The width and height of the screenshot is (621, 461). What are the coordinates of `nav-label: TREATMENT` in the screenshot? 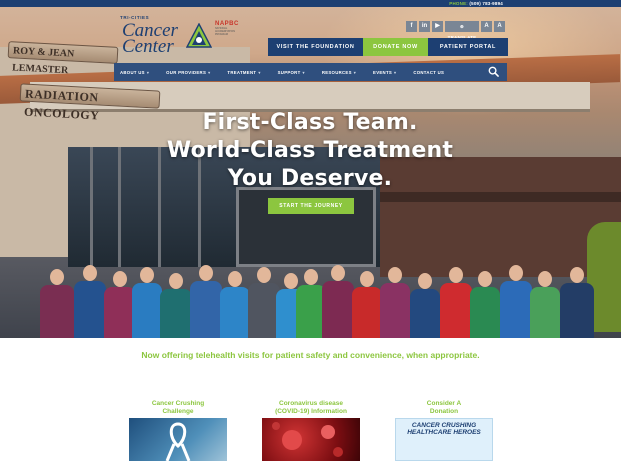 It's located at (242, 72).